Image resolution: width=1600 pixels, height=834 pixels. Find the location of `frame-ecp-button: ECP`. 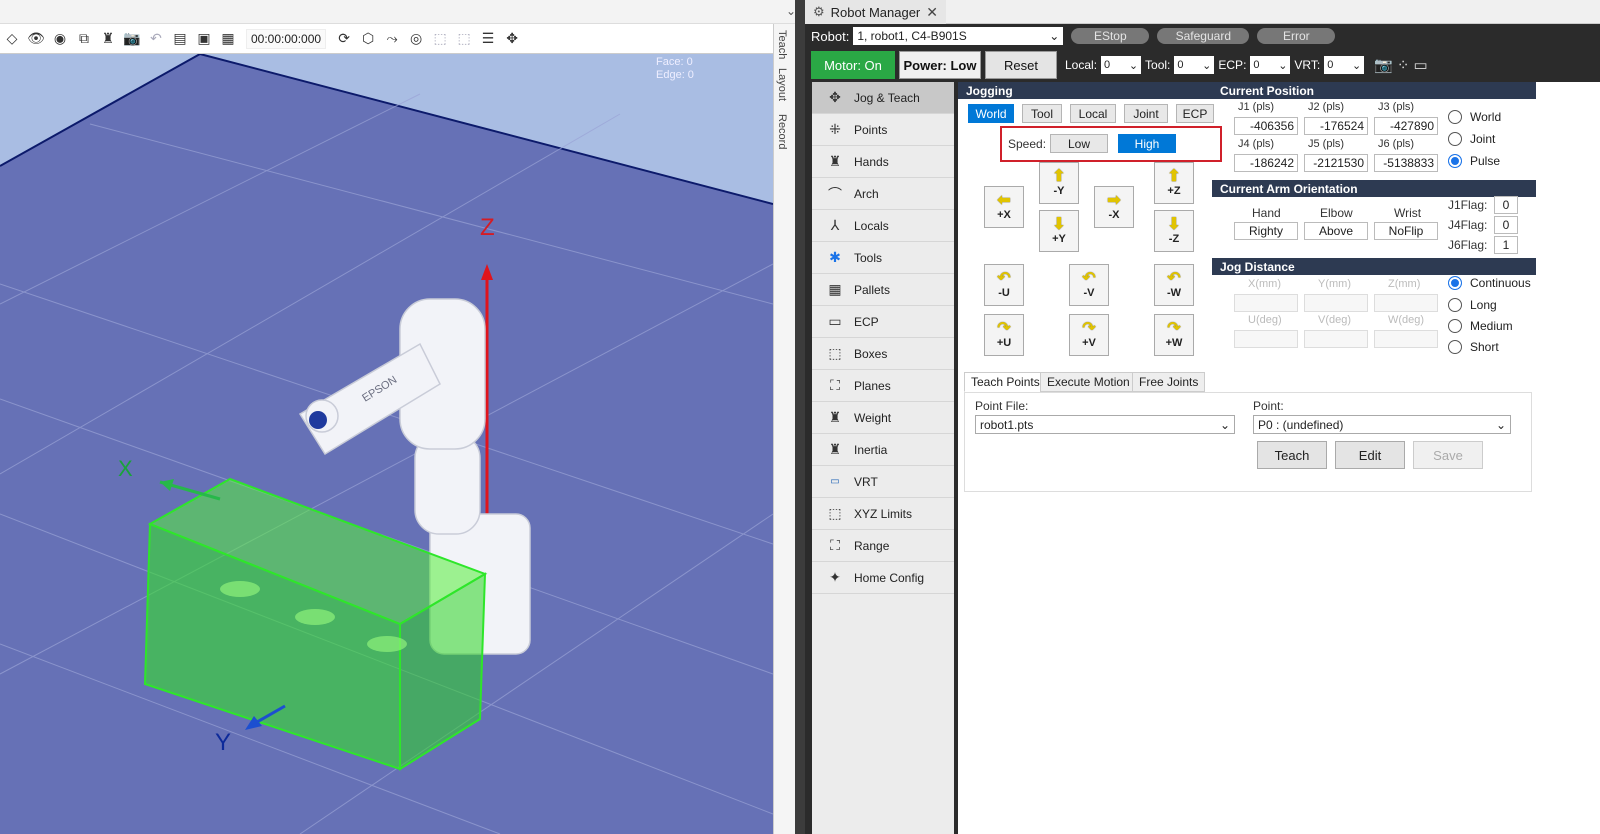

frame-ecp-button: ECP is located at coordinates (1195, 113).